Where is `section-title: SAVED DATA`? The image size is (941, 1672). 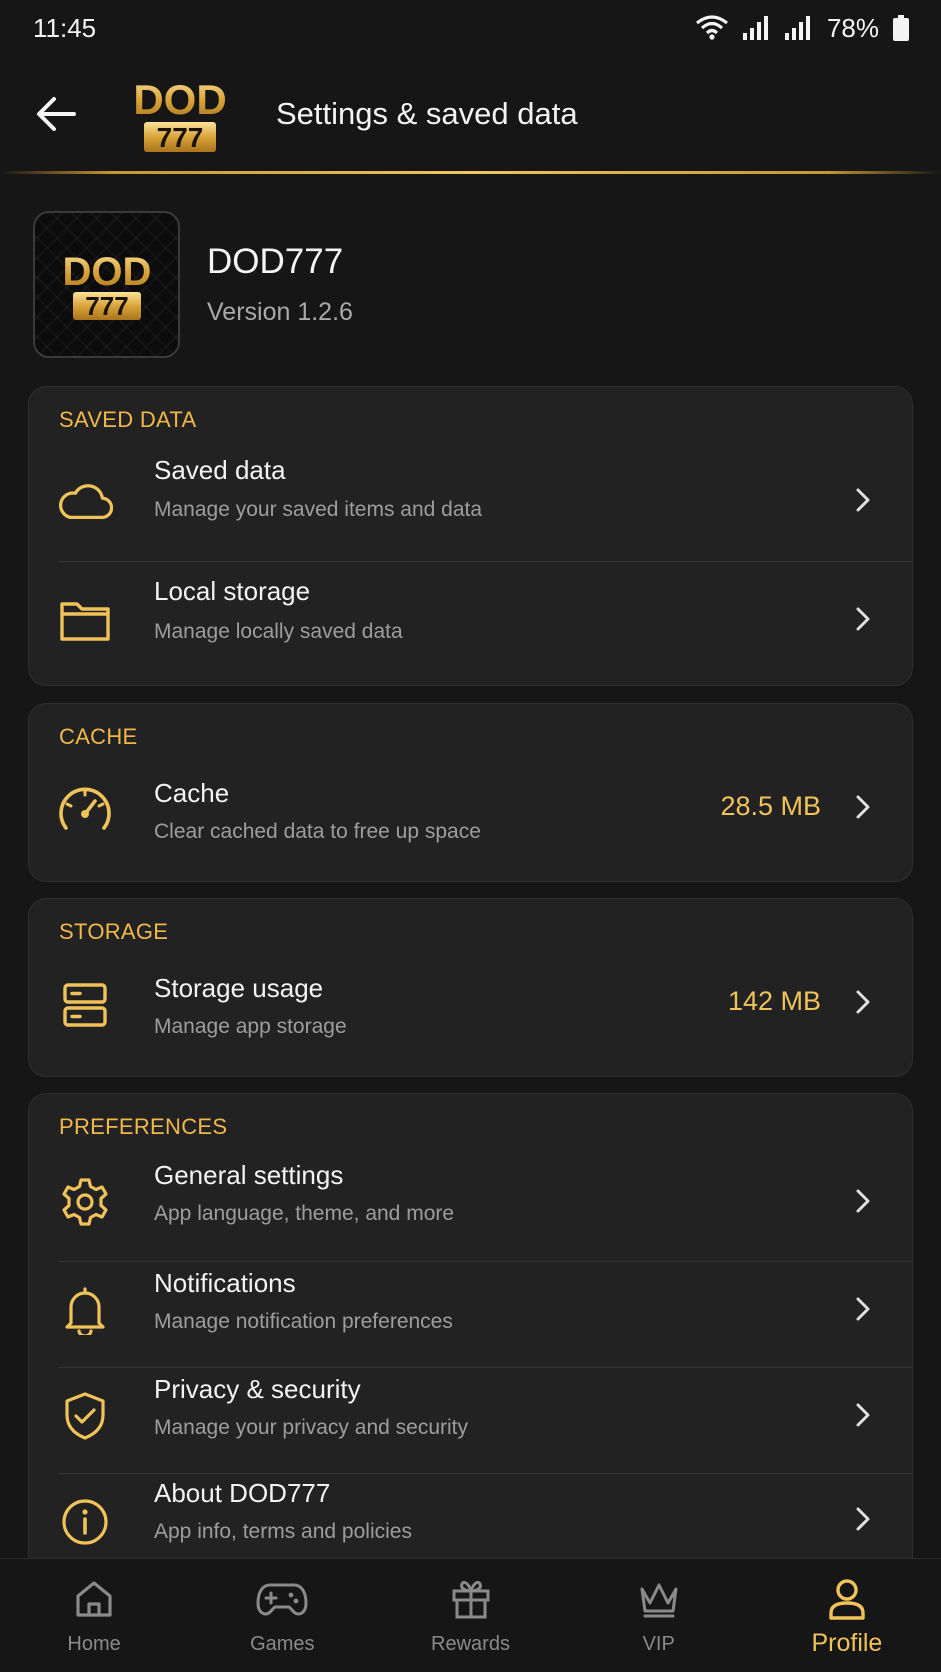 section-title: SAVED DATA is located at coordinates (128, 419).